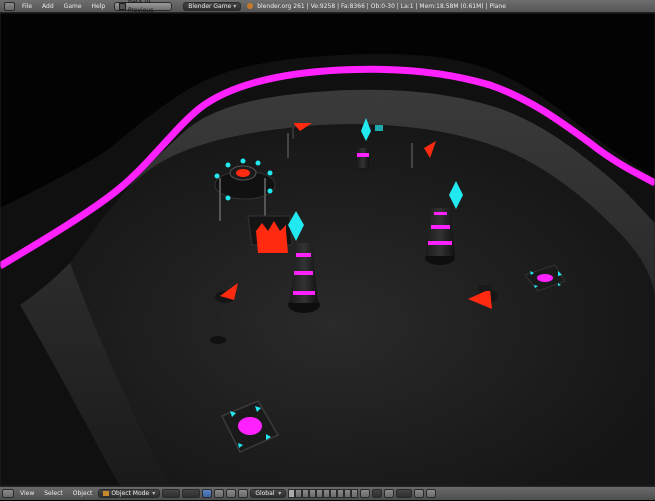 The height and width of the screenshot is (501, 655). Describe the element at coordinates (27, 6) in the screenshot. I see `menu-file: File` at that location.